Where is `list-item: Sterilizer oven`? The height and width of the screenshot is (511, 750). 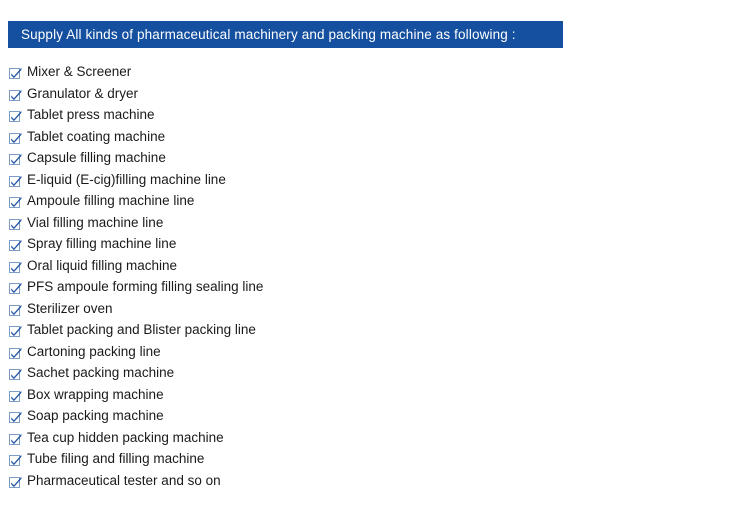
list-item: Sterilizer oven is located at coordinates (375, 312).